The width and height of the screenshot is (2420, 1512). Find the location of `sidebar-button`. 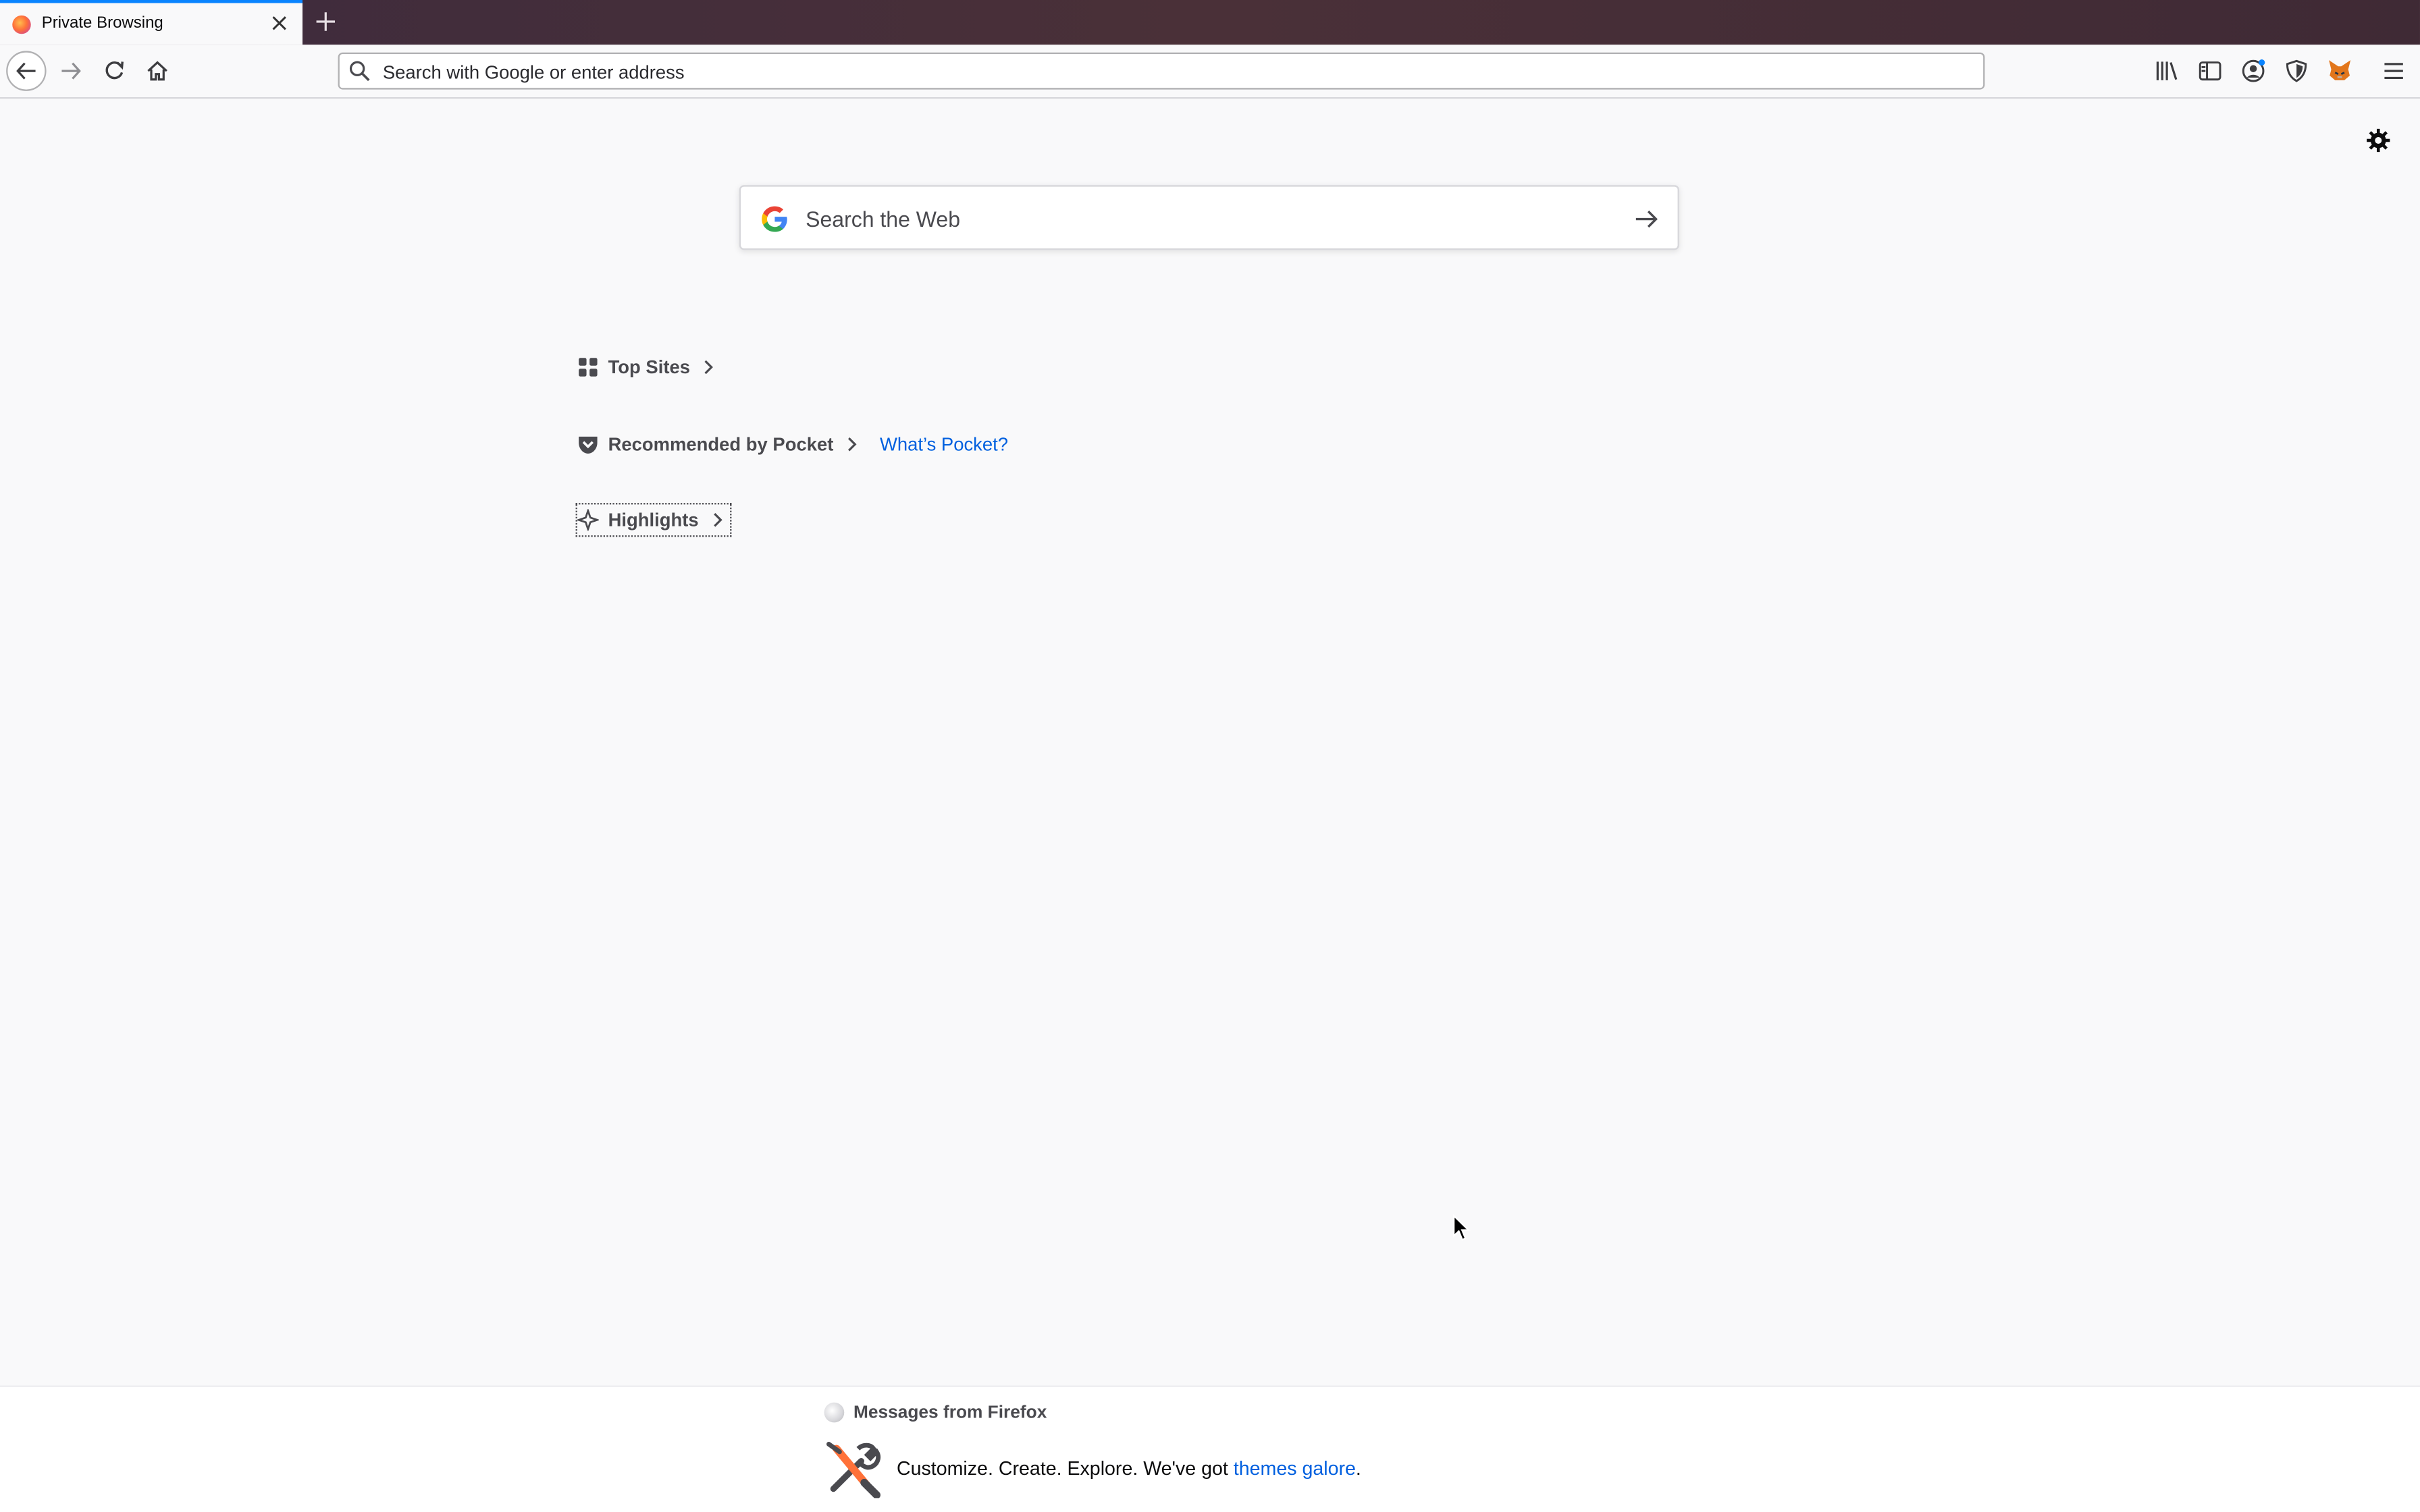

sidebar-button is located at coordinates (2210, 71).